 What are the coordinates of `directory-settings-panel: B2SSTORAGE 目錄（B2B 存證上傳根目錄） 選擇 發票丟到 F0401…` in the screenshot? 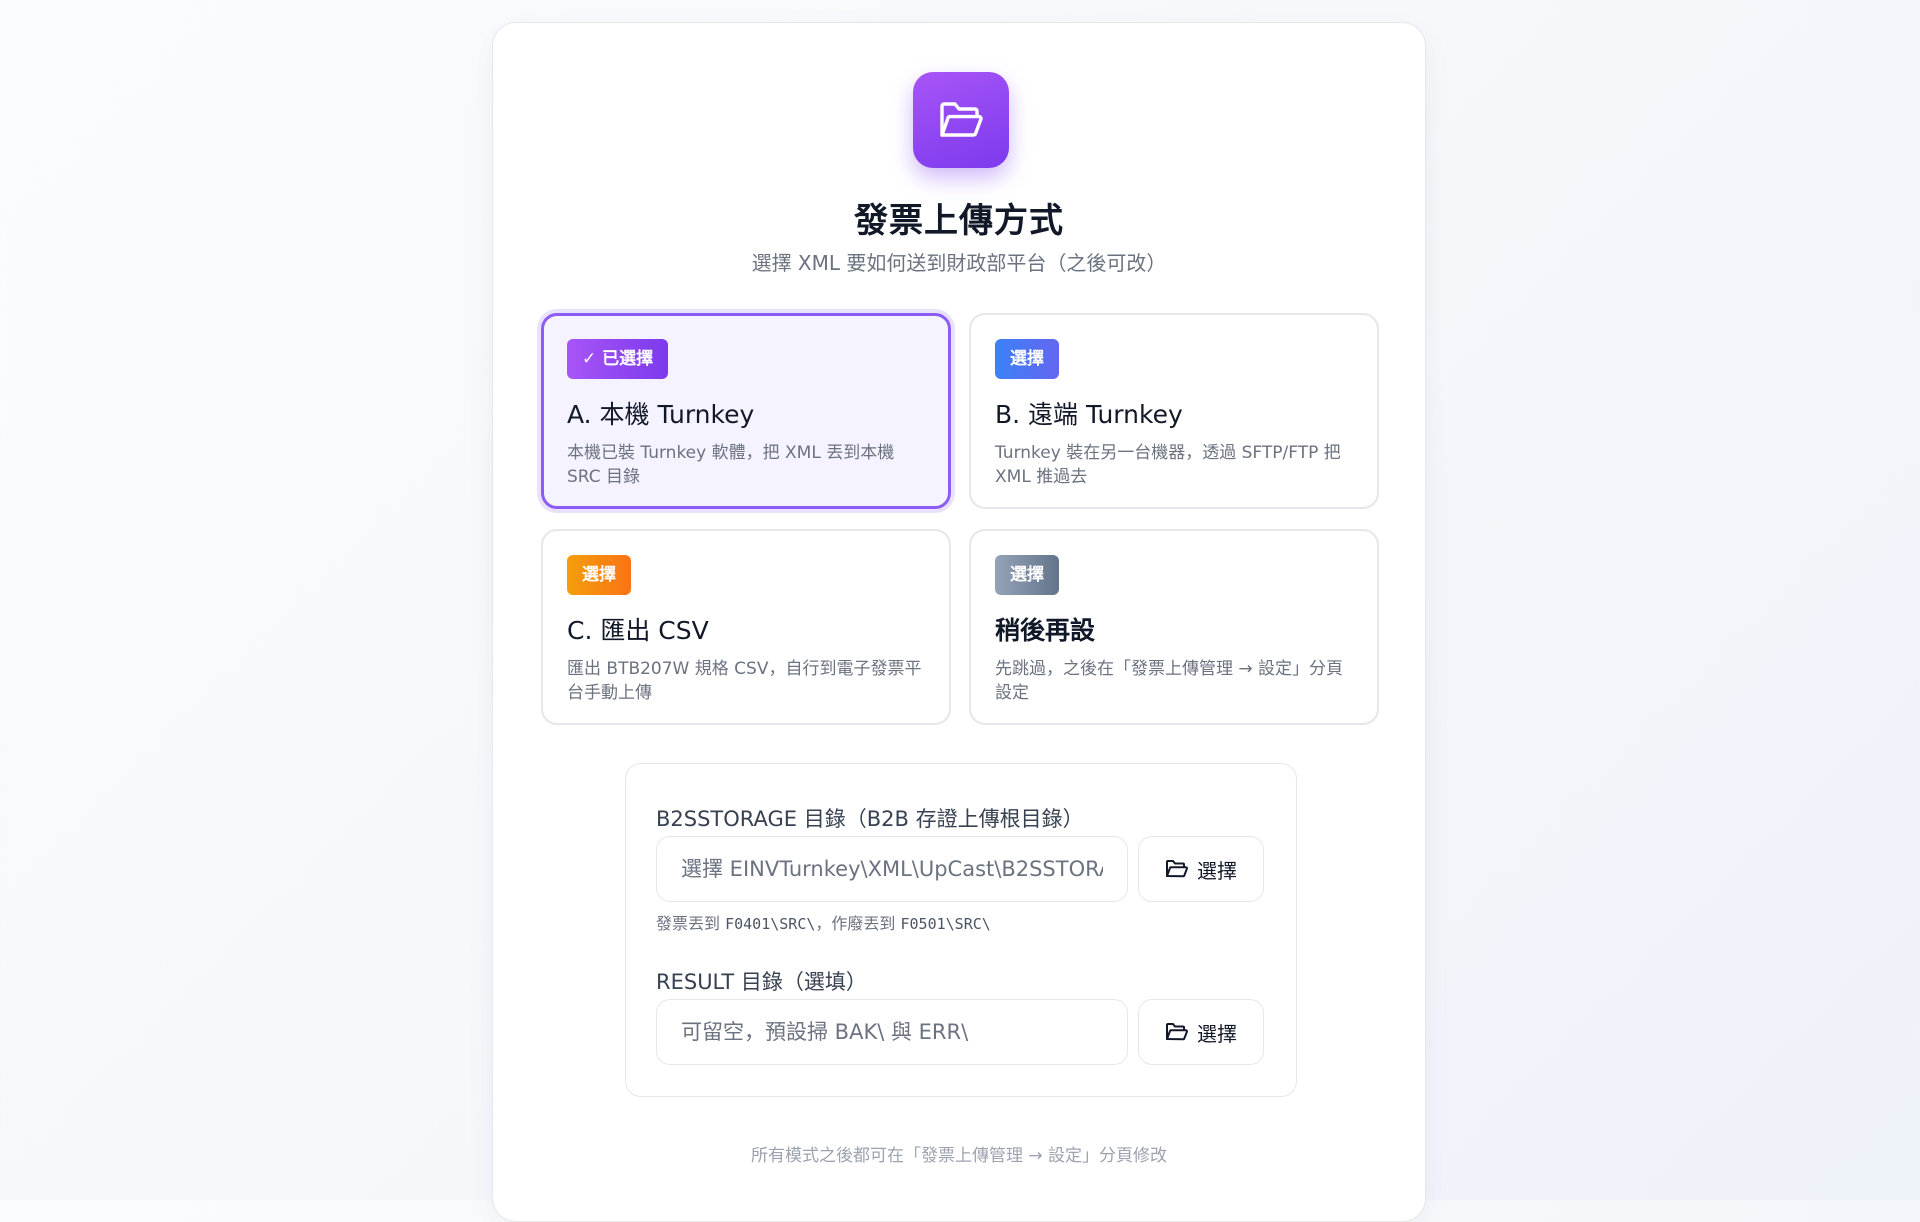 It's located at (961, 930).